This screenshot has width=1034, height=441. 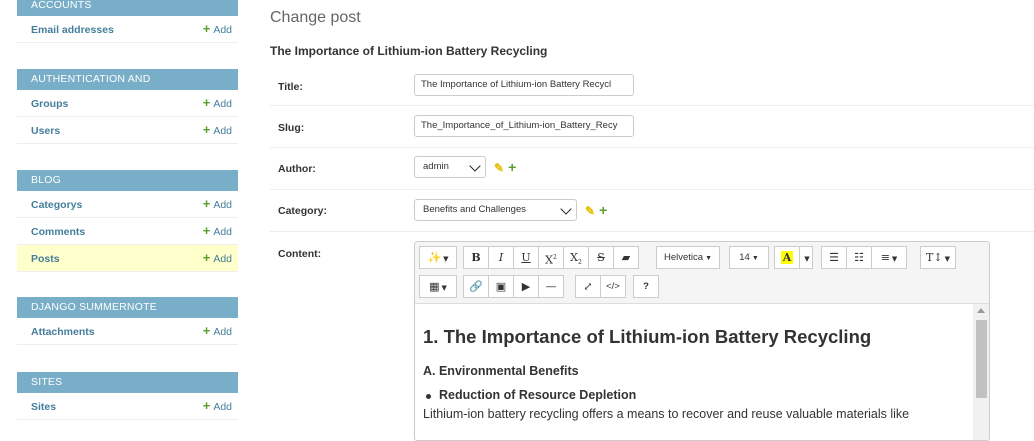 What do you see at coordinates (127, 231) in the screenshot?
I see `sidebar-item-comments: Comments + Add` at bounding box center [127, 231].